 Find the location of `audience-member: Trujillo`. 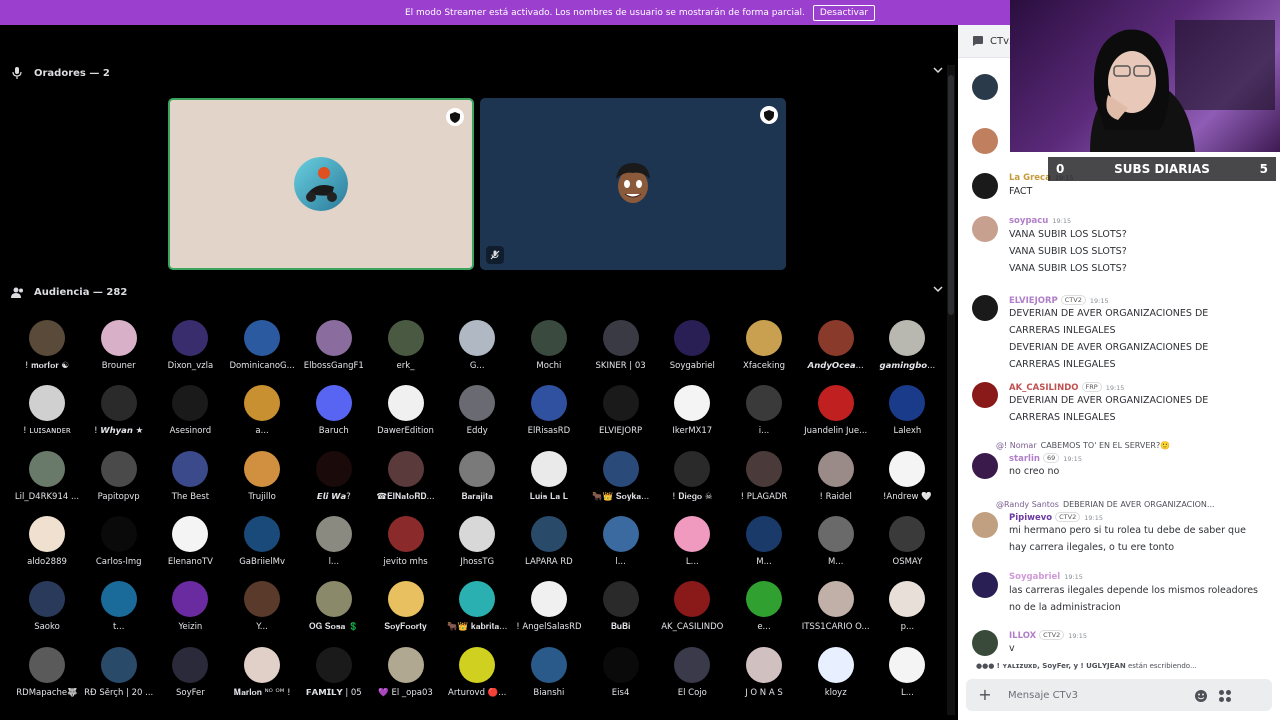

audience-member: Trujillo is located at coordinates (262, 480).